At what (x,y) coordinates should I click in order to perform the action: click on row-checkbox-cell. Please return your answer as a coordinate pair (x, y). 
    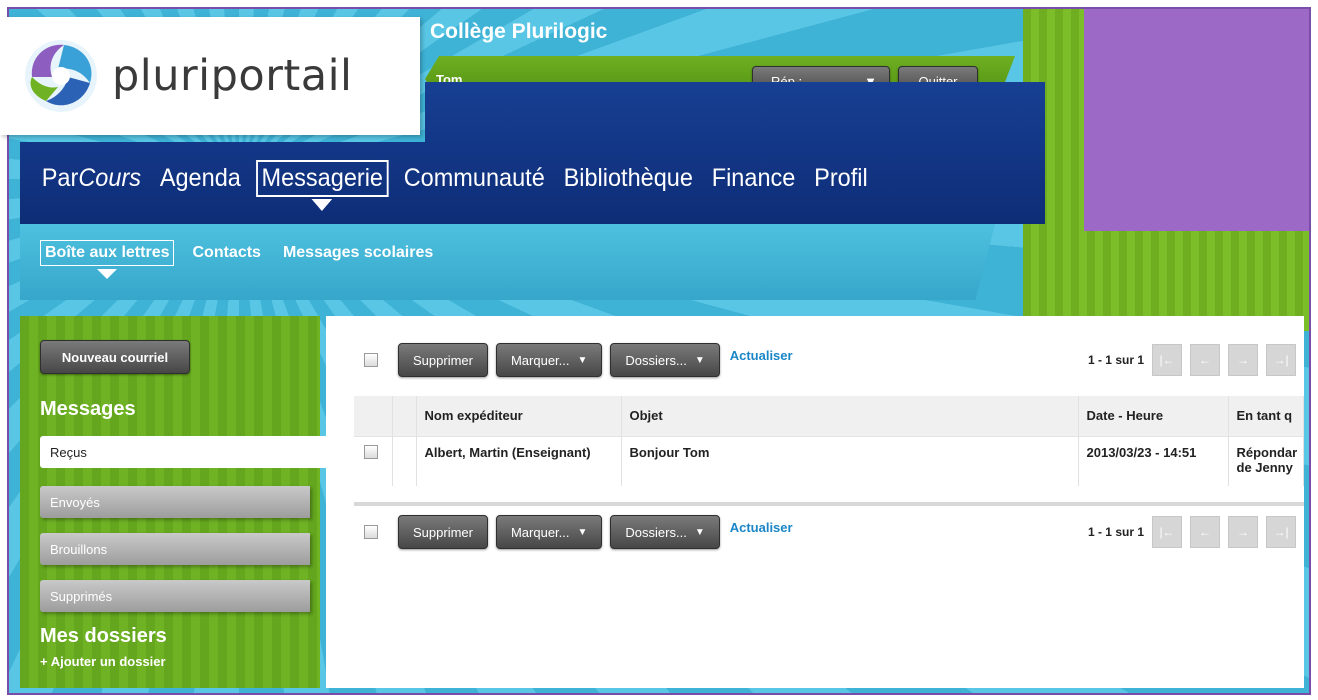
    Looking at the image, I should click on (373, 460).